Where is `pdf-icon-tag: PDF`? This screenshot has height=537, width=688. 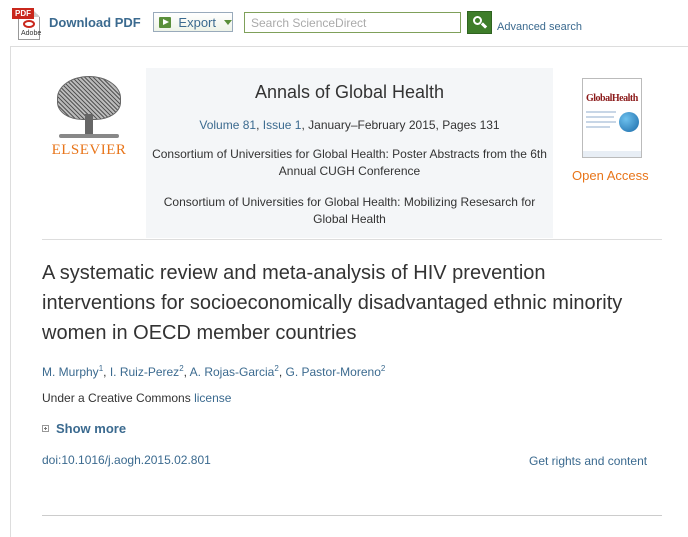 pdf-icon-tag: PDF is located at coordinates (23, 13).